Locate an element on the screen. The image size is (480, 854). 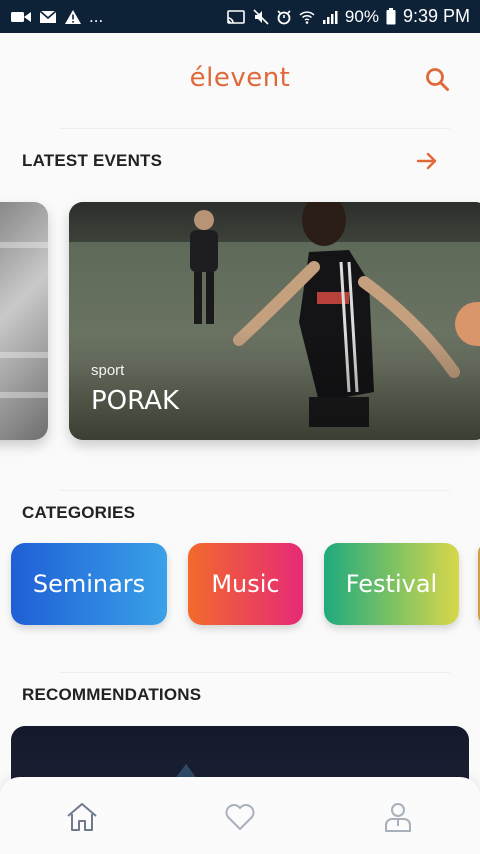
home-icon is located at coordinates (82, 817).